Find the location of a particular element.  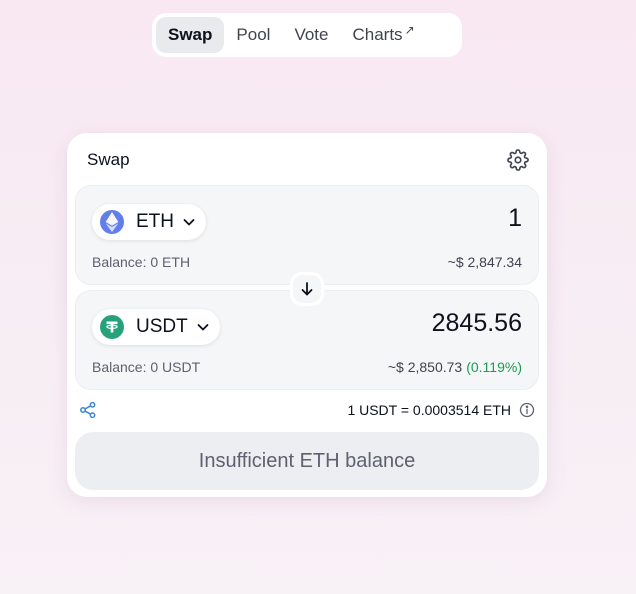

from-amount-input: 1 is located at coordinates (515, 218).